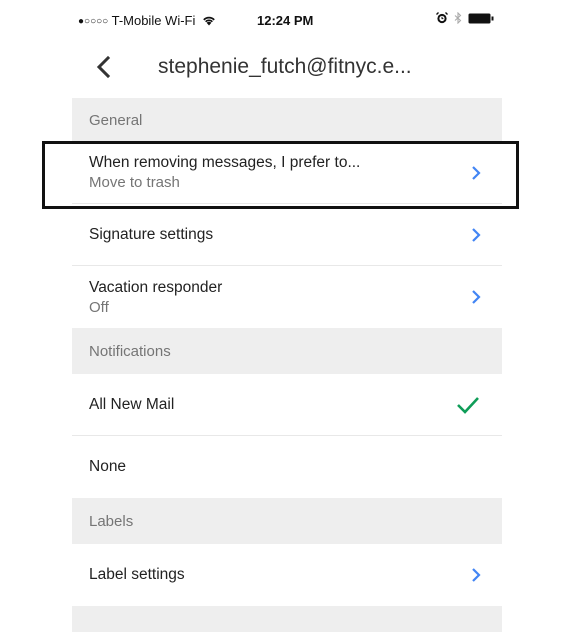 This screenshot has height=633, width=575. Describe the element at coordinates (99, 307) in the screenshot. I see `row-secondary-text: Off` at that location.